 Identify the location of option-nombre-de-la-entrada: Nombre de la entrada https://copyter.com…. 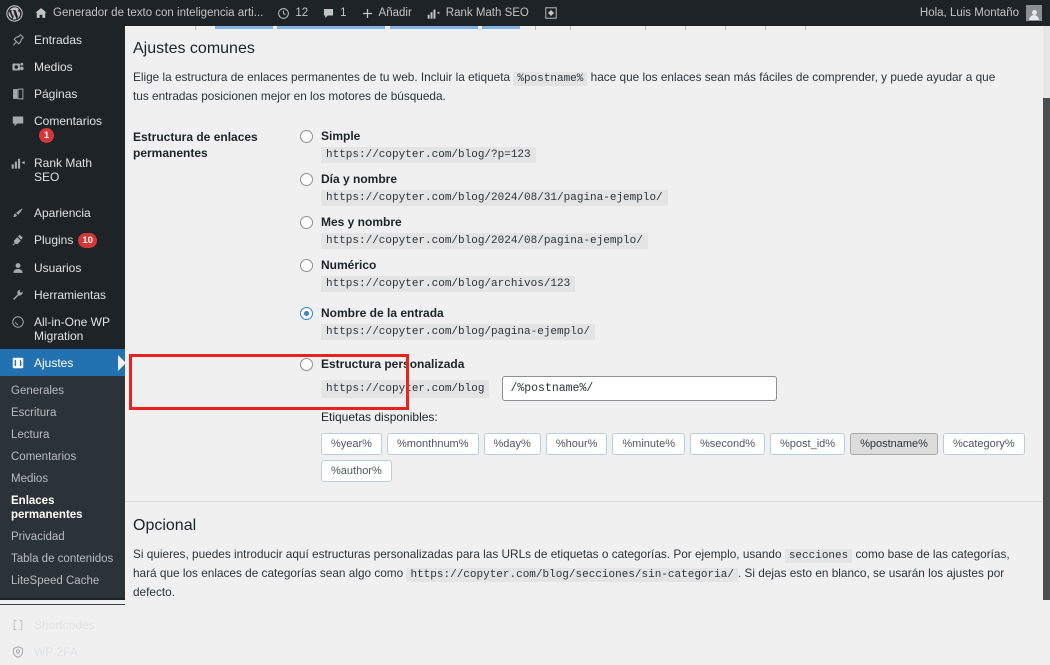
(671, 322).